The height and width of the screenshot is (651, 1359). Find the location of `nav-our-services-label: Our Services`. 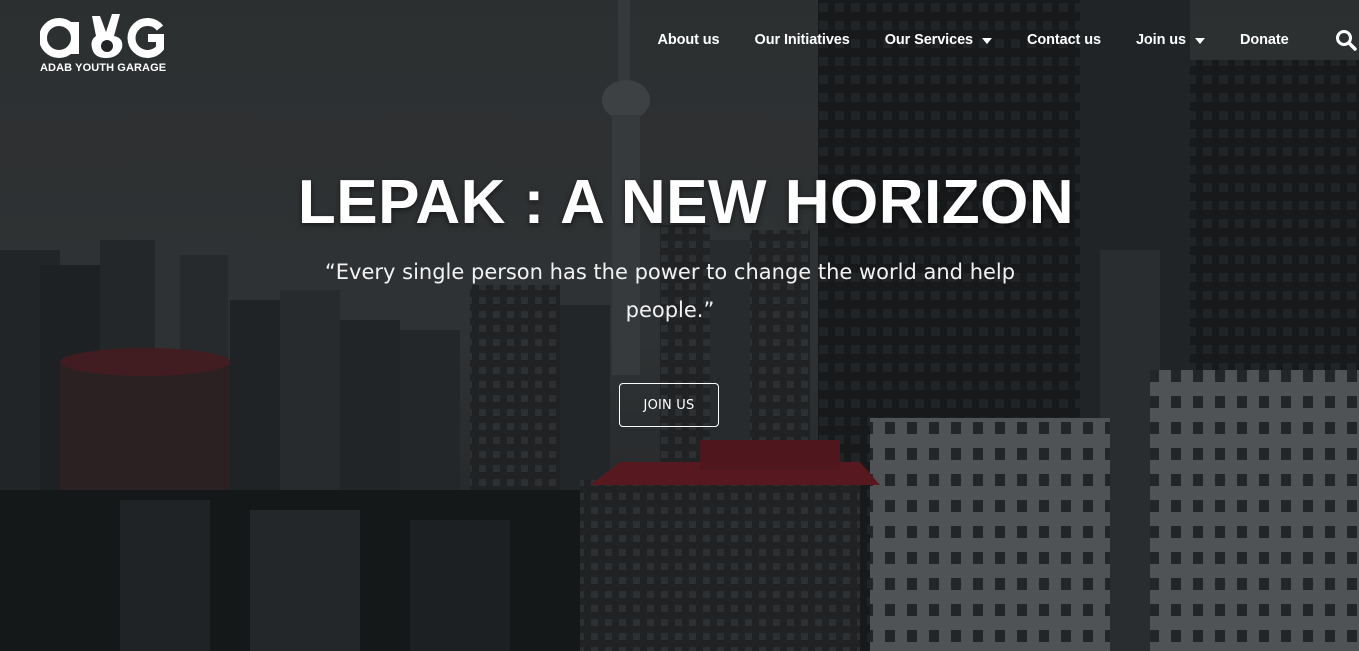

nav-our-services-label: Our Services is located at coordinates (929, 40).